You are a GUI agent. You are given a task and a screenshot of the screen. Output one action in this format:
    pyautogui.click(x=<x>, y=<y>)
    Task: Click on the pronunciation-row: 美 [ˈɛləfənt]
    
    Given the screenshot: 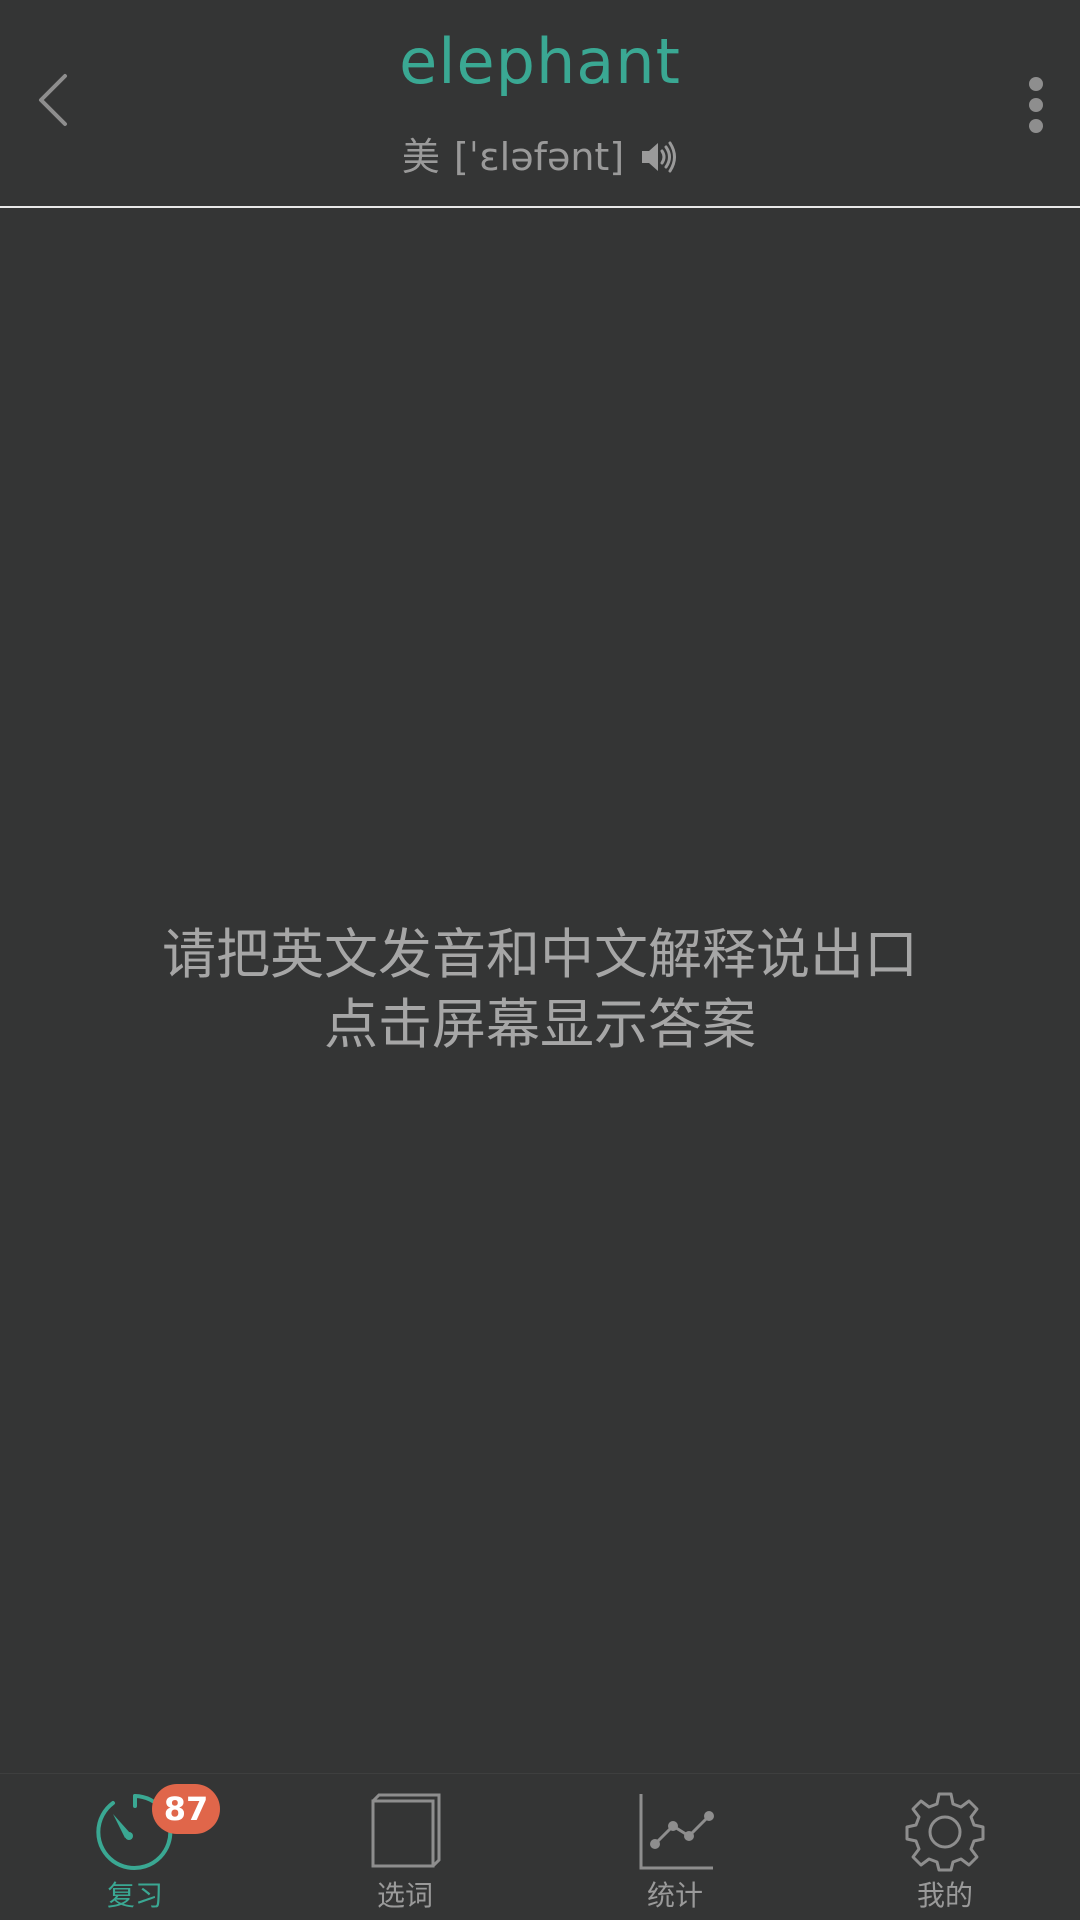 What is the action you would take?
    pyautogui.click(x=540, y=157)
    